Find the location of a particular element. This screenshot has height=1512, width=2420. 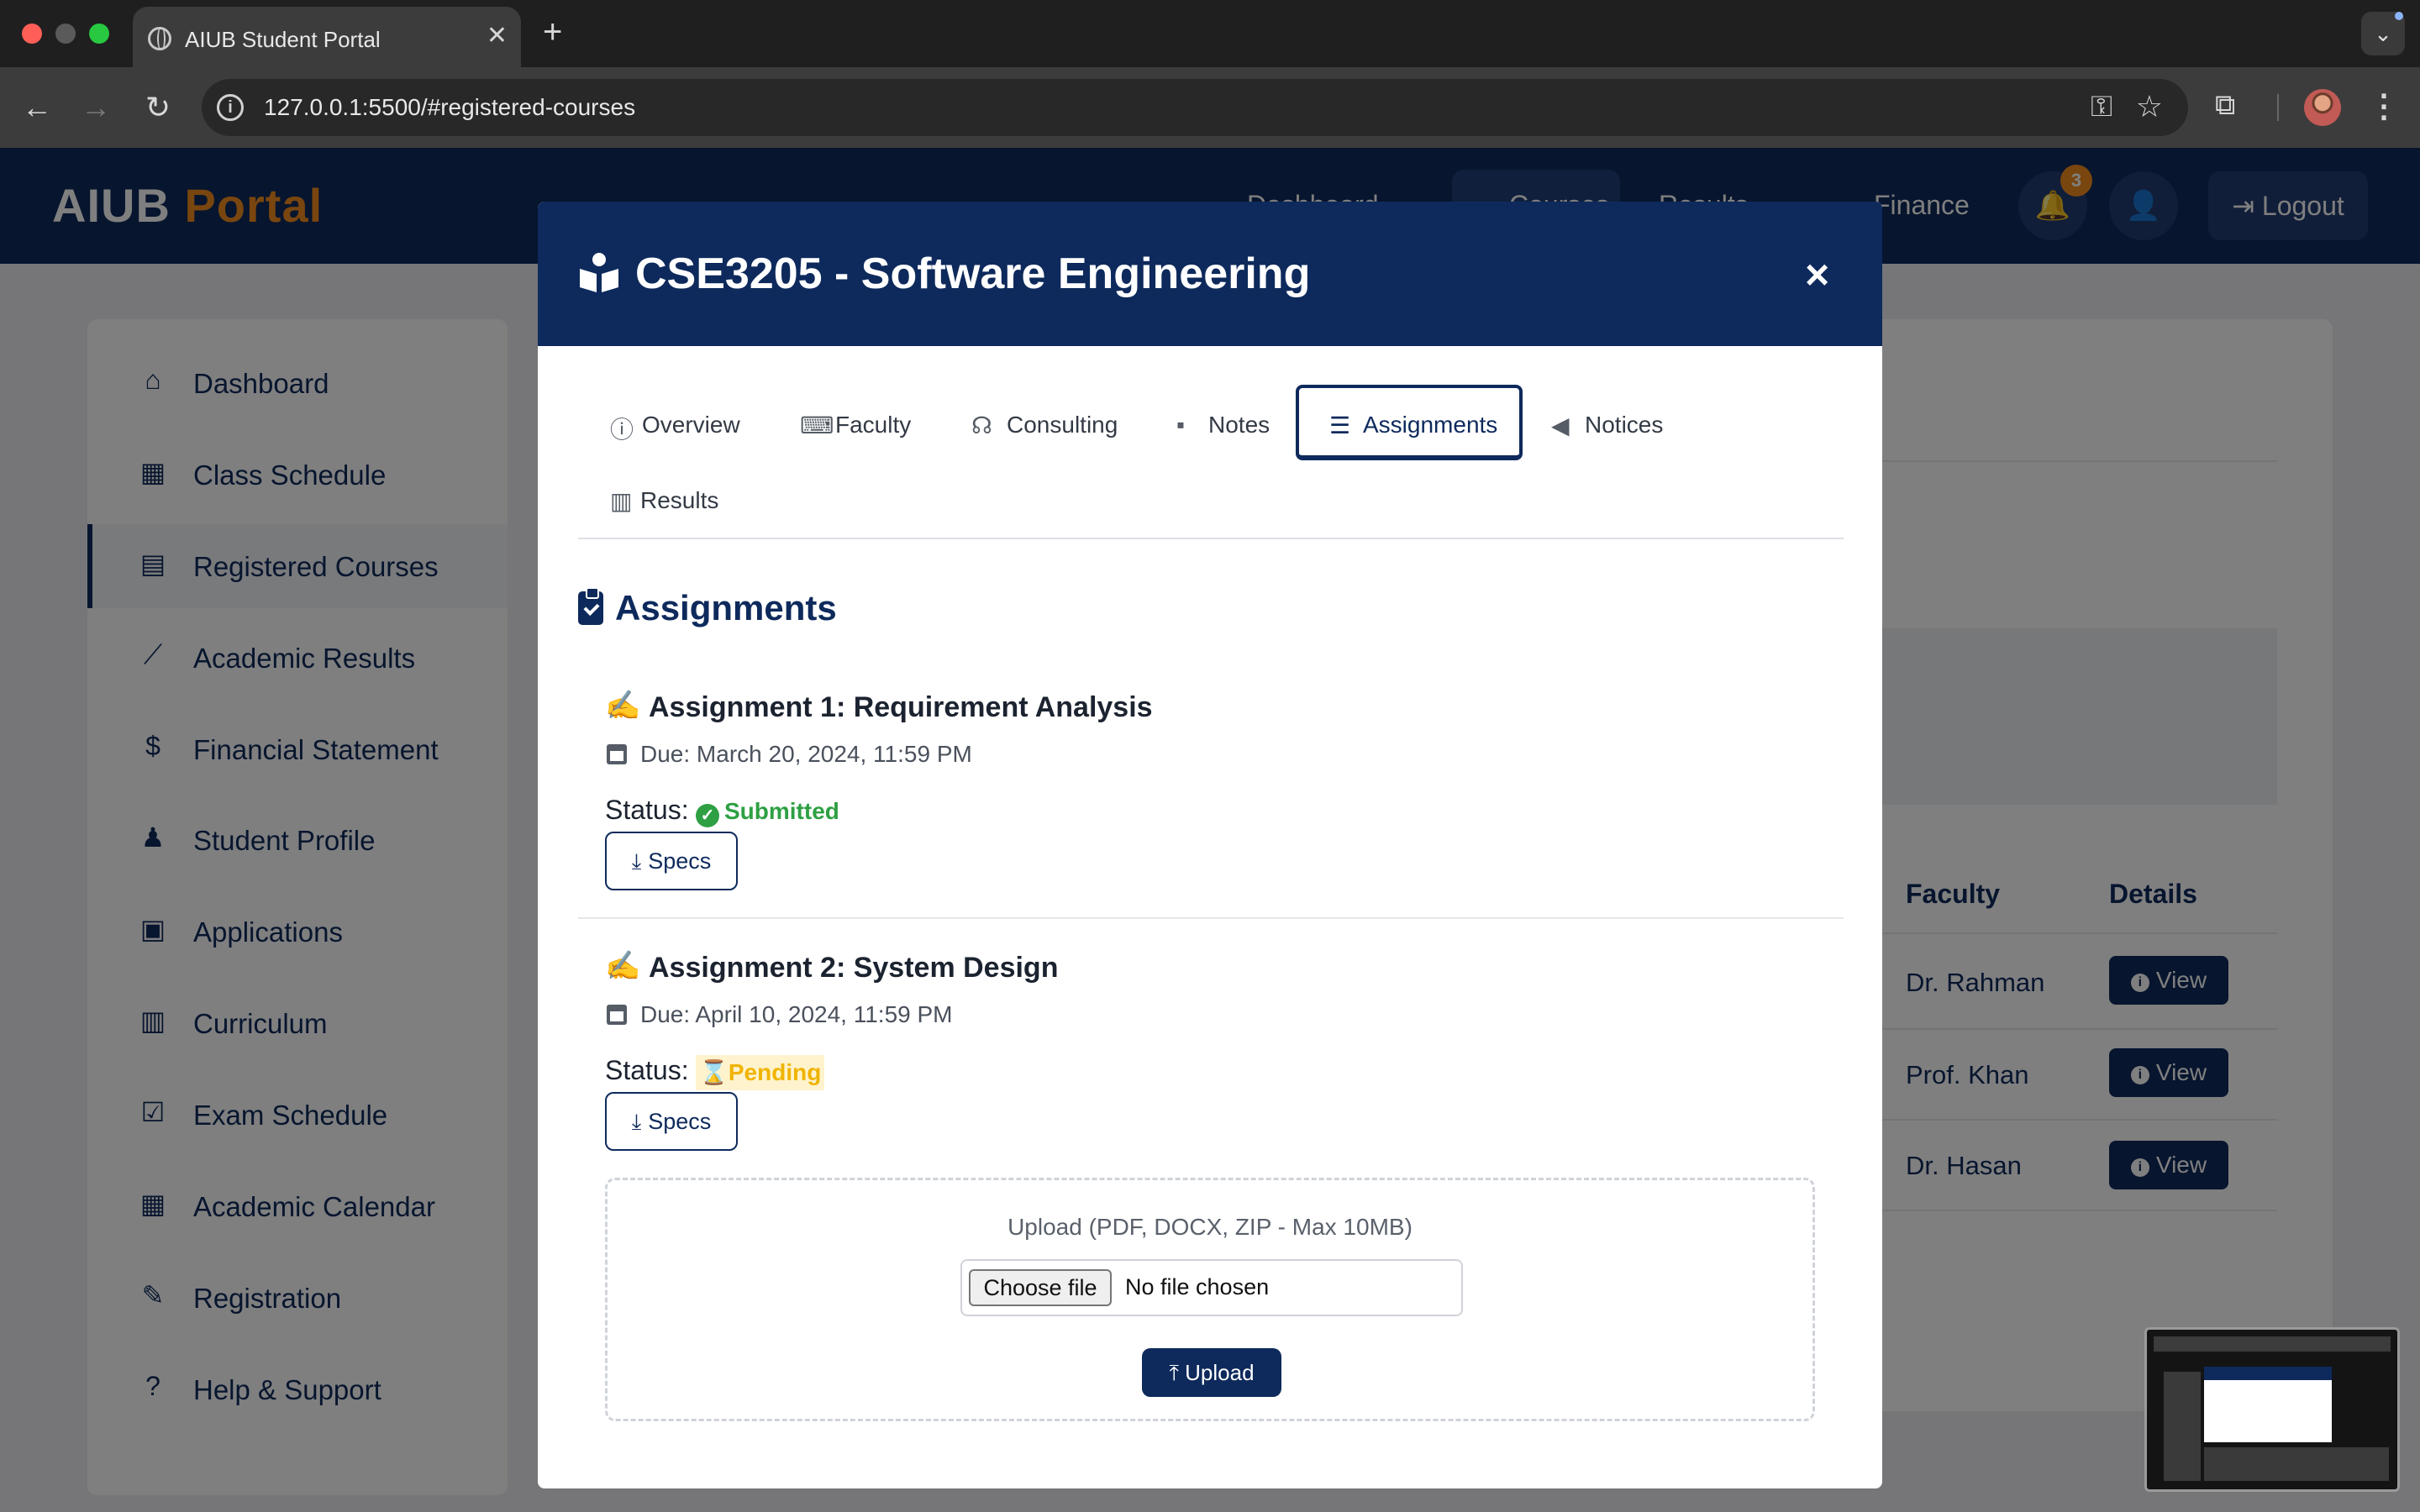

bookmark-star-icon: ☆ is located at coordinates (2149, 106).